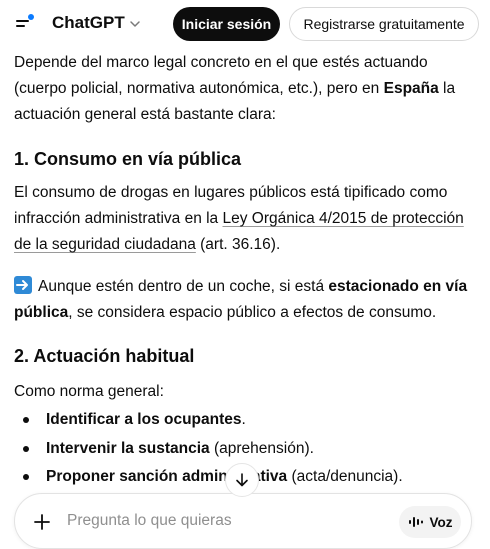 This screenshot has width=490, height=549. What do you see at coordinates (441, 522) in the screenshot?
I see `voice-label: Voz` at bounding box center [441, 522].